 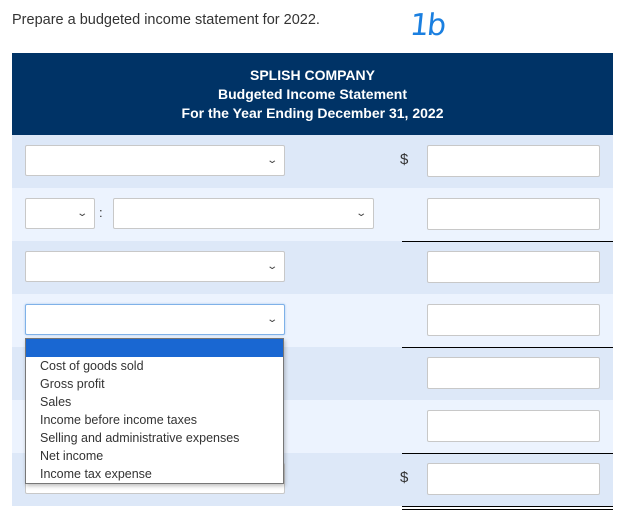 What do you see at coordinates (154, 438) in the screenshot?
I see `dropdown-option-selling-admin-expenses: Selling and administrative expenses` at bounding box center [154, 438].